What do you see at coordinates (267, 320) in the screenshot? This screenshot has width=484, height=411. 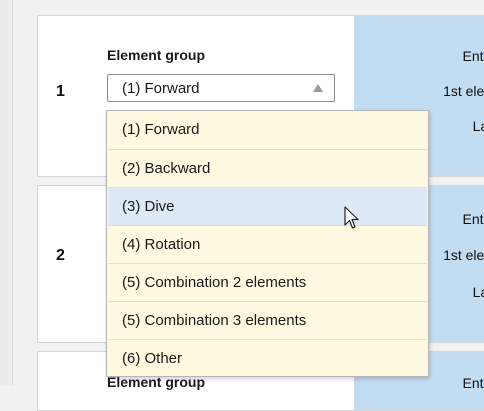 I see `option-combination-3: (5) Combination 3 elements` at bounding box center [267, 320].